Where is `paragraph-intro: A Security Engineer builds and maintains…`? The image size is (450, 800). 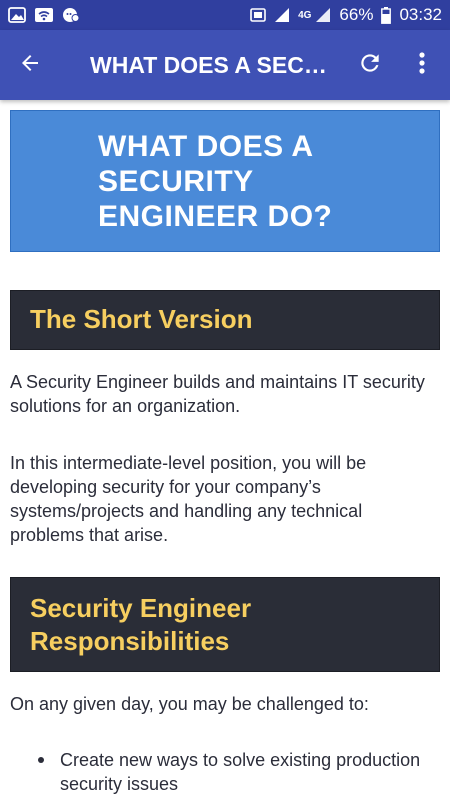
paragraph-intro: A Security Engineer builds and maintains… is located at coordinates (217, 394).